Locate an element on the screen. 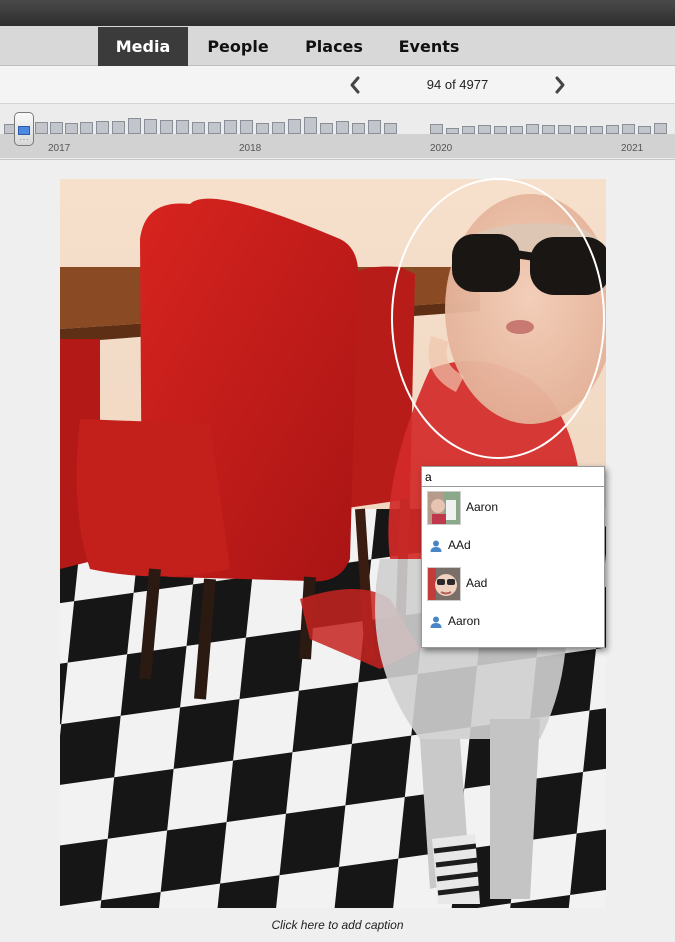 The height and width of the screenshot is (942, 675). suggestion-name: AAd is located at coordinates (459, 545).